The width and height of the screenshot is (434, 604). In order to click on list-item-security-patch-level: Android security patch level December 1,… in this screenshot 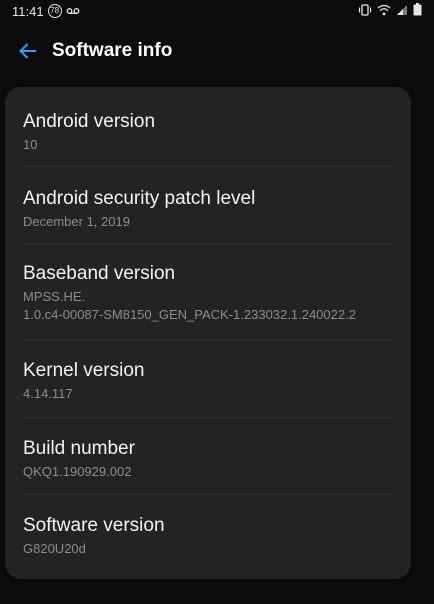, I will do `click(208, 205)`.